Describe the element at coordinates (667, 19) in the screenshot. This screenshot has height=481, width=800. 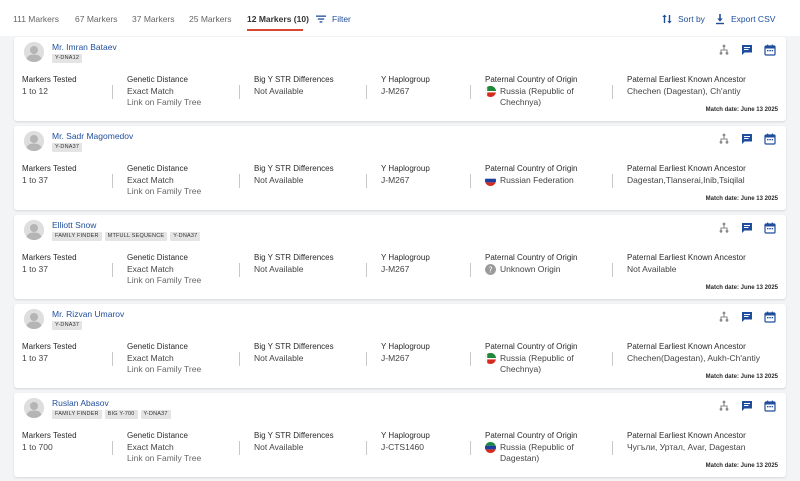
I see `sort-icon` at that location.